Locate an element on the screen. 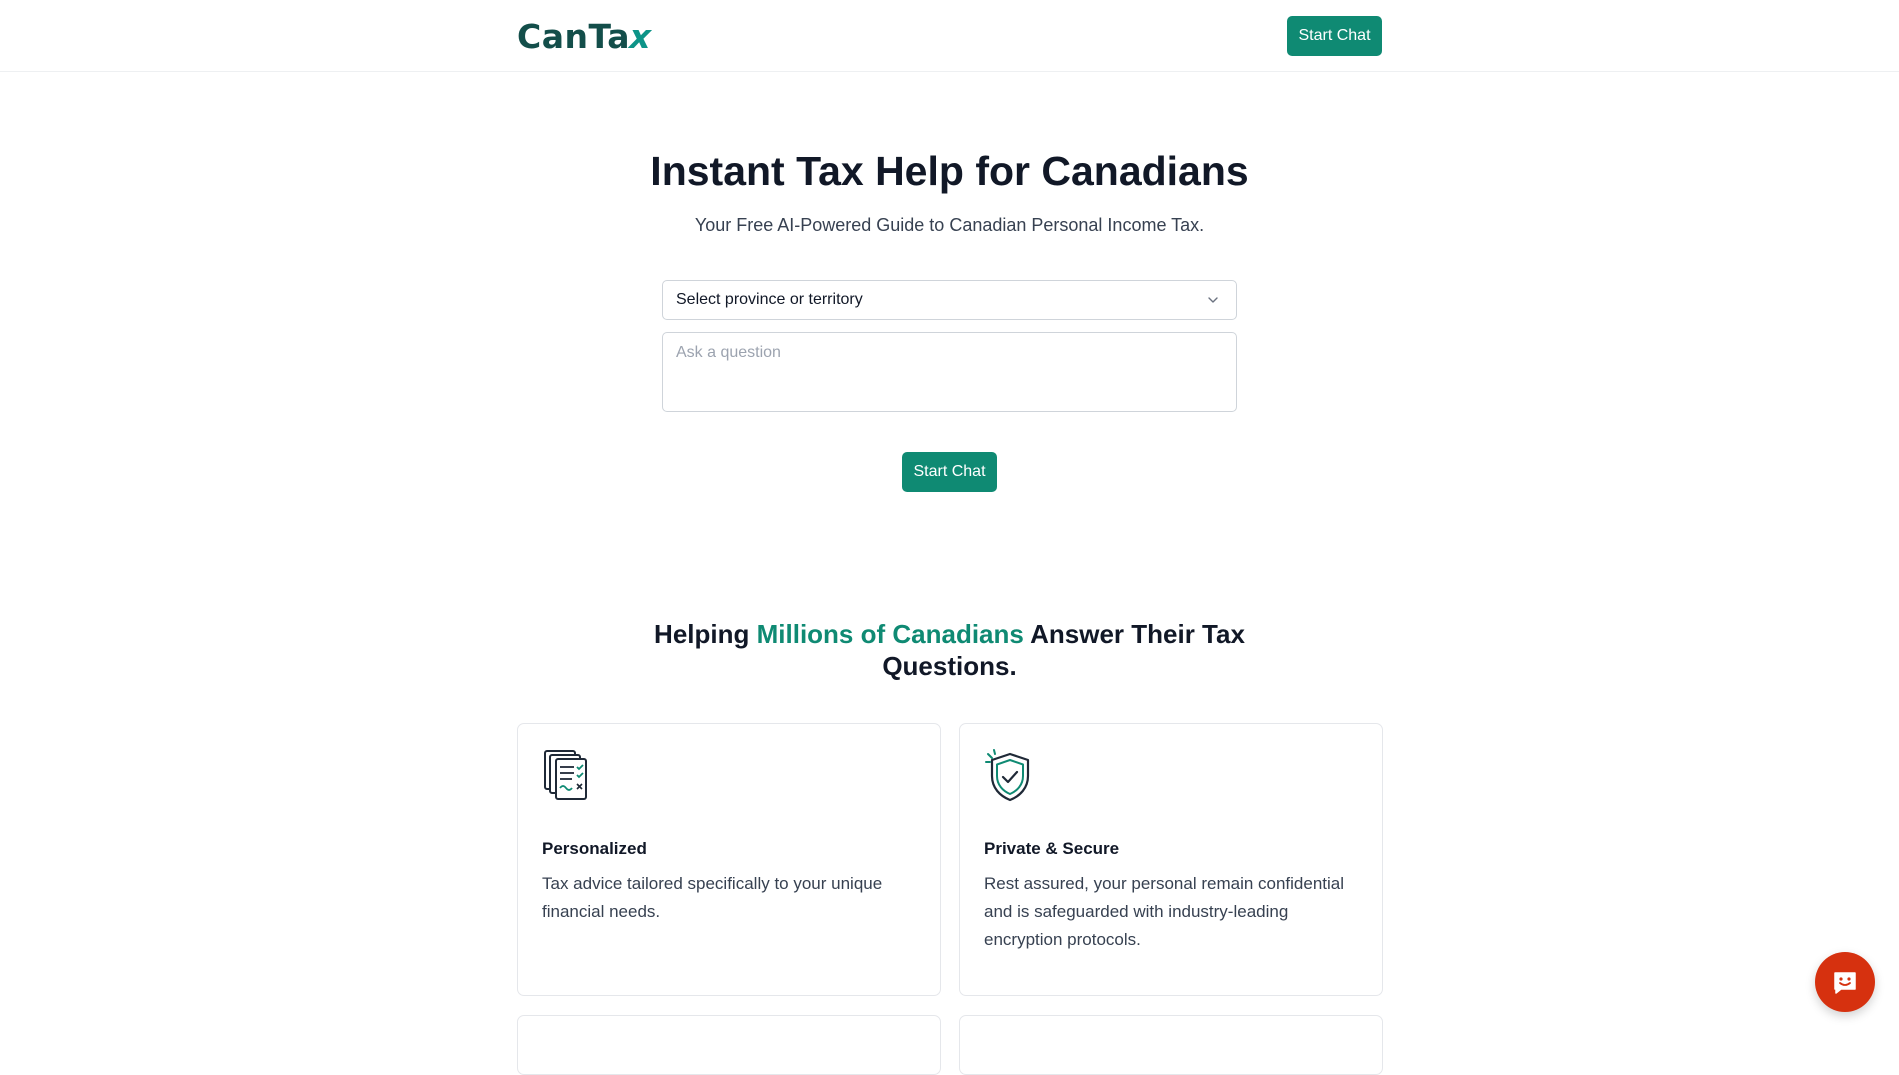 This screenshot has width=1899, height=1075. features-heading-accent: Millions of Canadians is located at coordinates (890, 634).